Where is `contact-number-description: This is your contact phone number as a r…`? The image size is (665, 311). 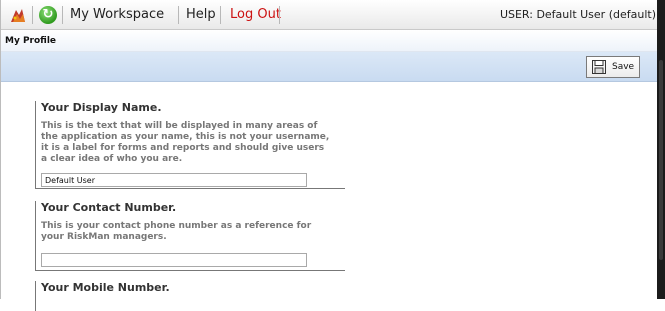 contact-number-description: This is your contact phone number as a r… is located at coordinates (176, 231).